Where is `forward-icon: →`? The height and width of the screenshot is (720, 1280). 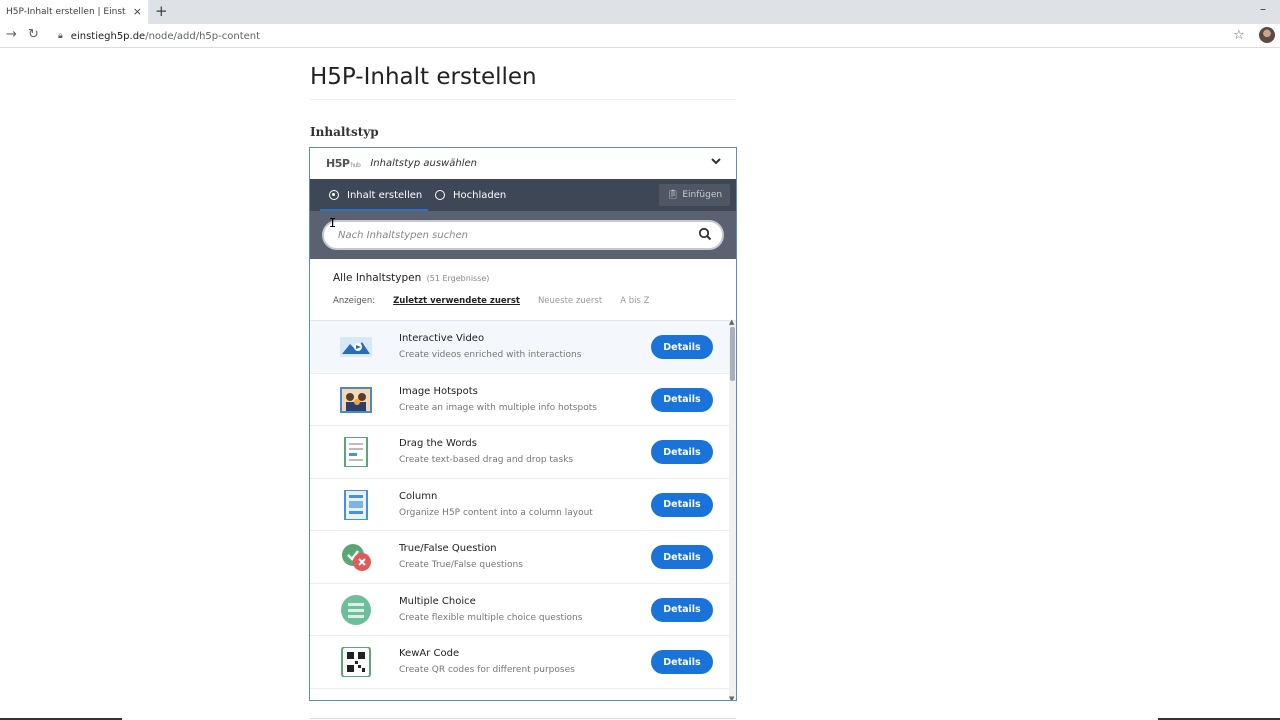 forward-icon: → is located at coordinates (11, 34).